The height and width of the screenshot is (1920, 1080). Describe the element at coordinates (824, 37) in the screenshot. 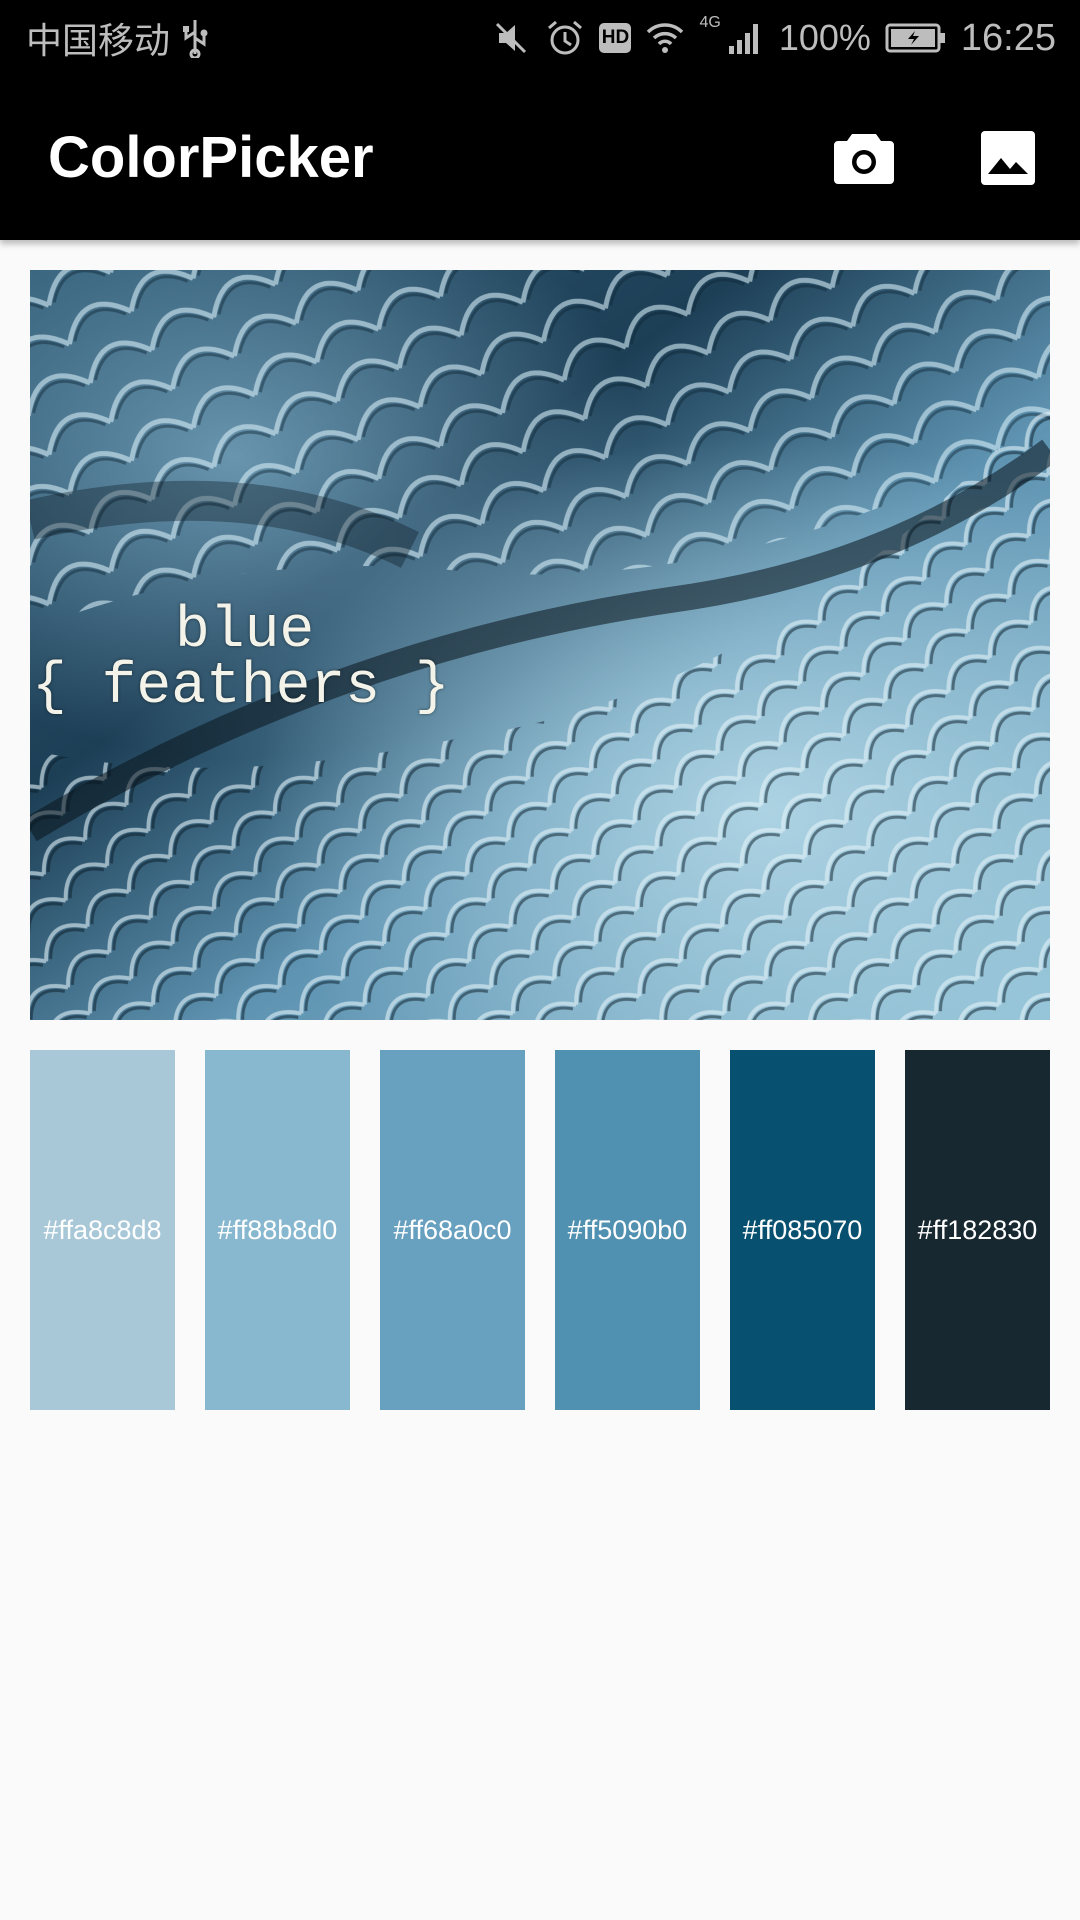

I see `battery-percent: 100%` at that location.